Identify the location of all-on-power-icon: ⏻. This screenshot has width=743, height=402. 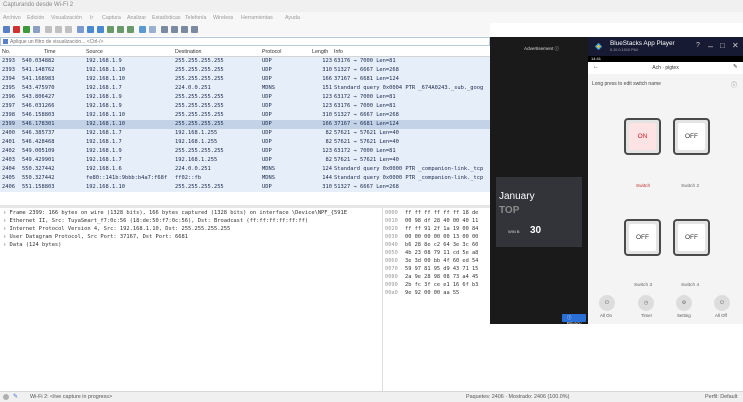
(607, 303).